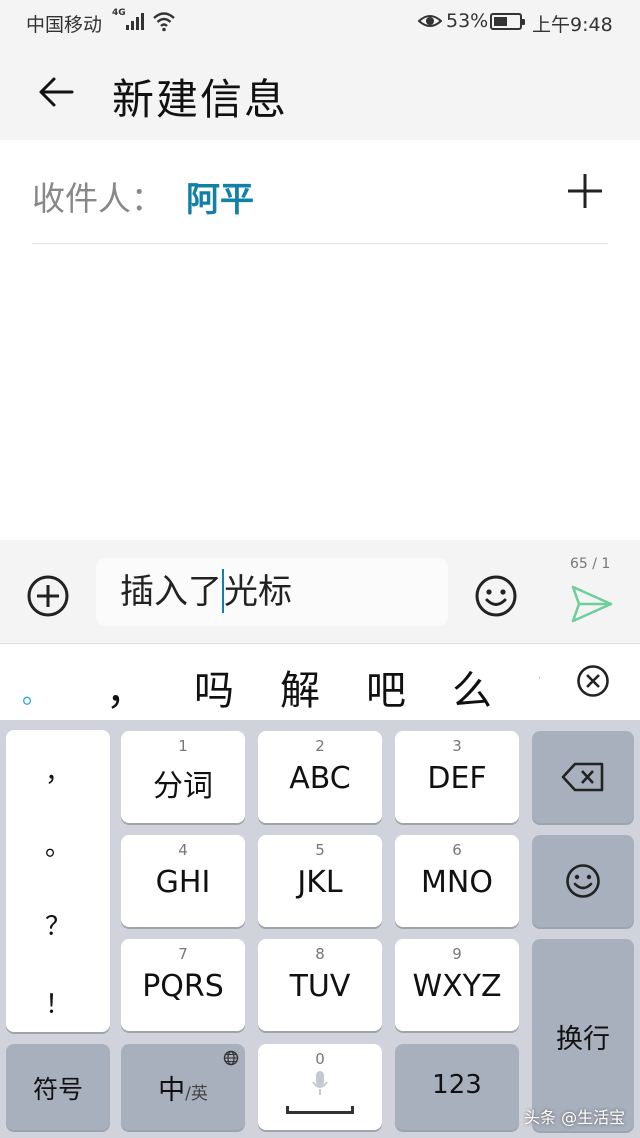 The image size is (640, 1138). Describe the element at coordinates (126, 687) in the screenshot. I see `candidate-item: ，` at that location.